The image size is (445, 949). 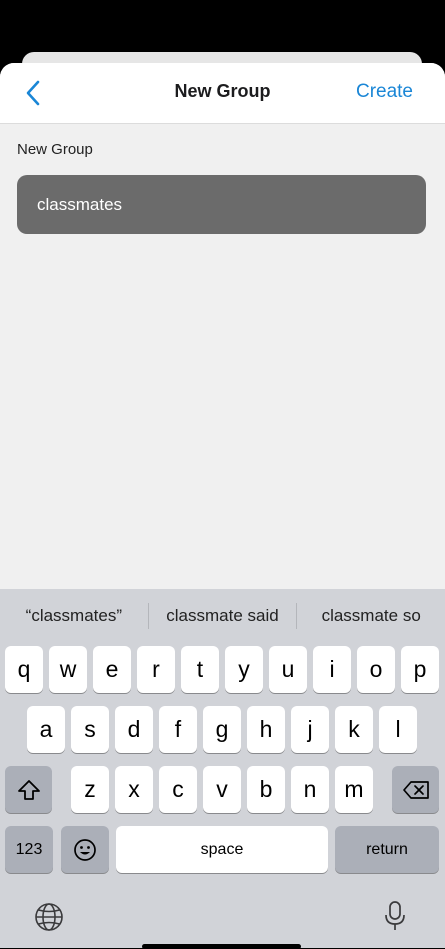 I want to click on space-key: space, so click(x=222, y=849).